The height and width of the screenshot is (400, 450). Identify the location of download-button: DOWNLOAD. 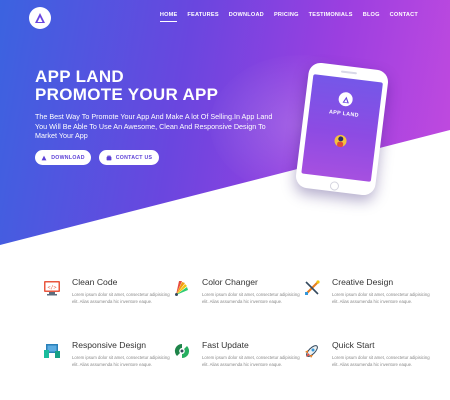
(63, 157).